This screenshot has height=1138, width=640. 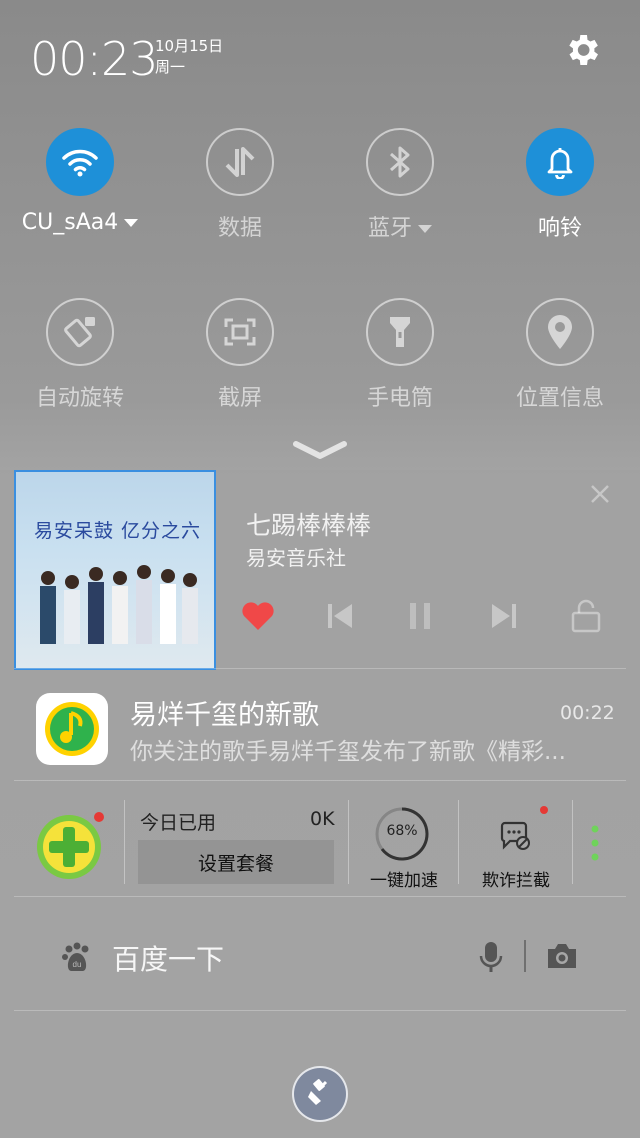 I want to click on toggle-location: 位置信息, so click(x=560, y=355).